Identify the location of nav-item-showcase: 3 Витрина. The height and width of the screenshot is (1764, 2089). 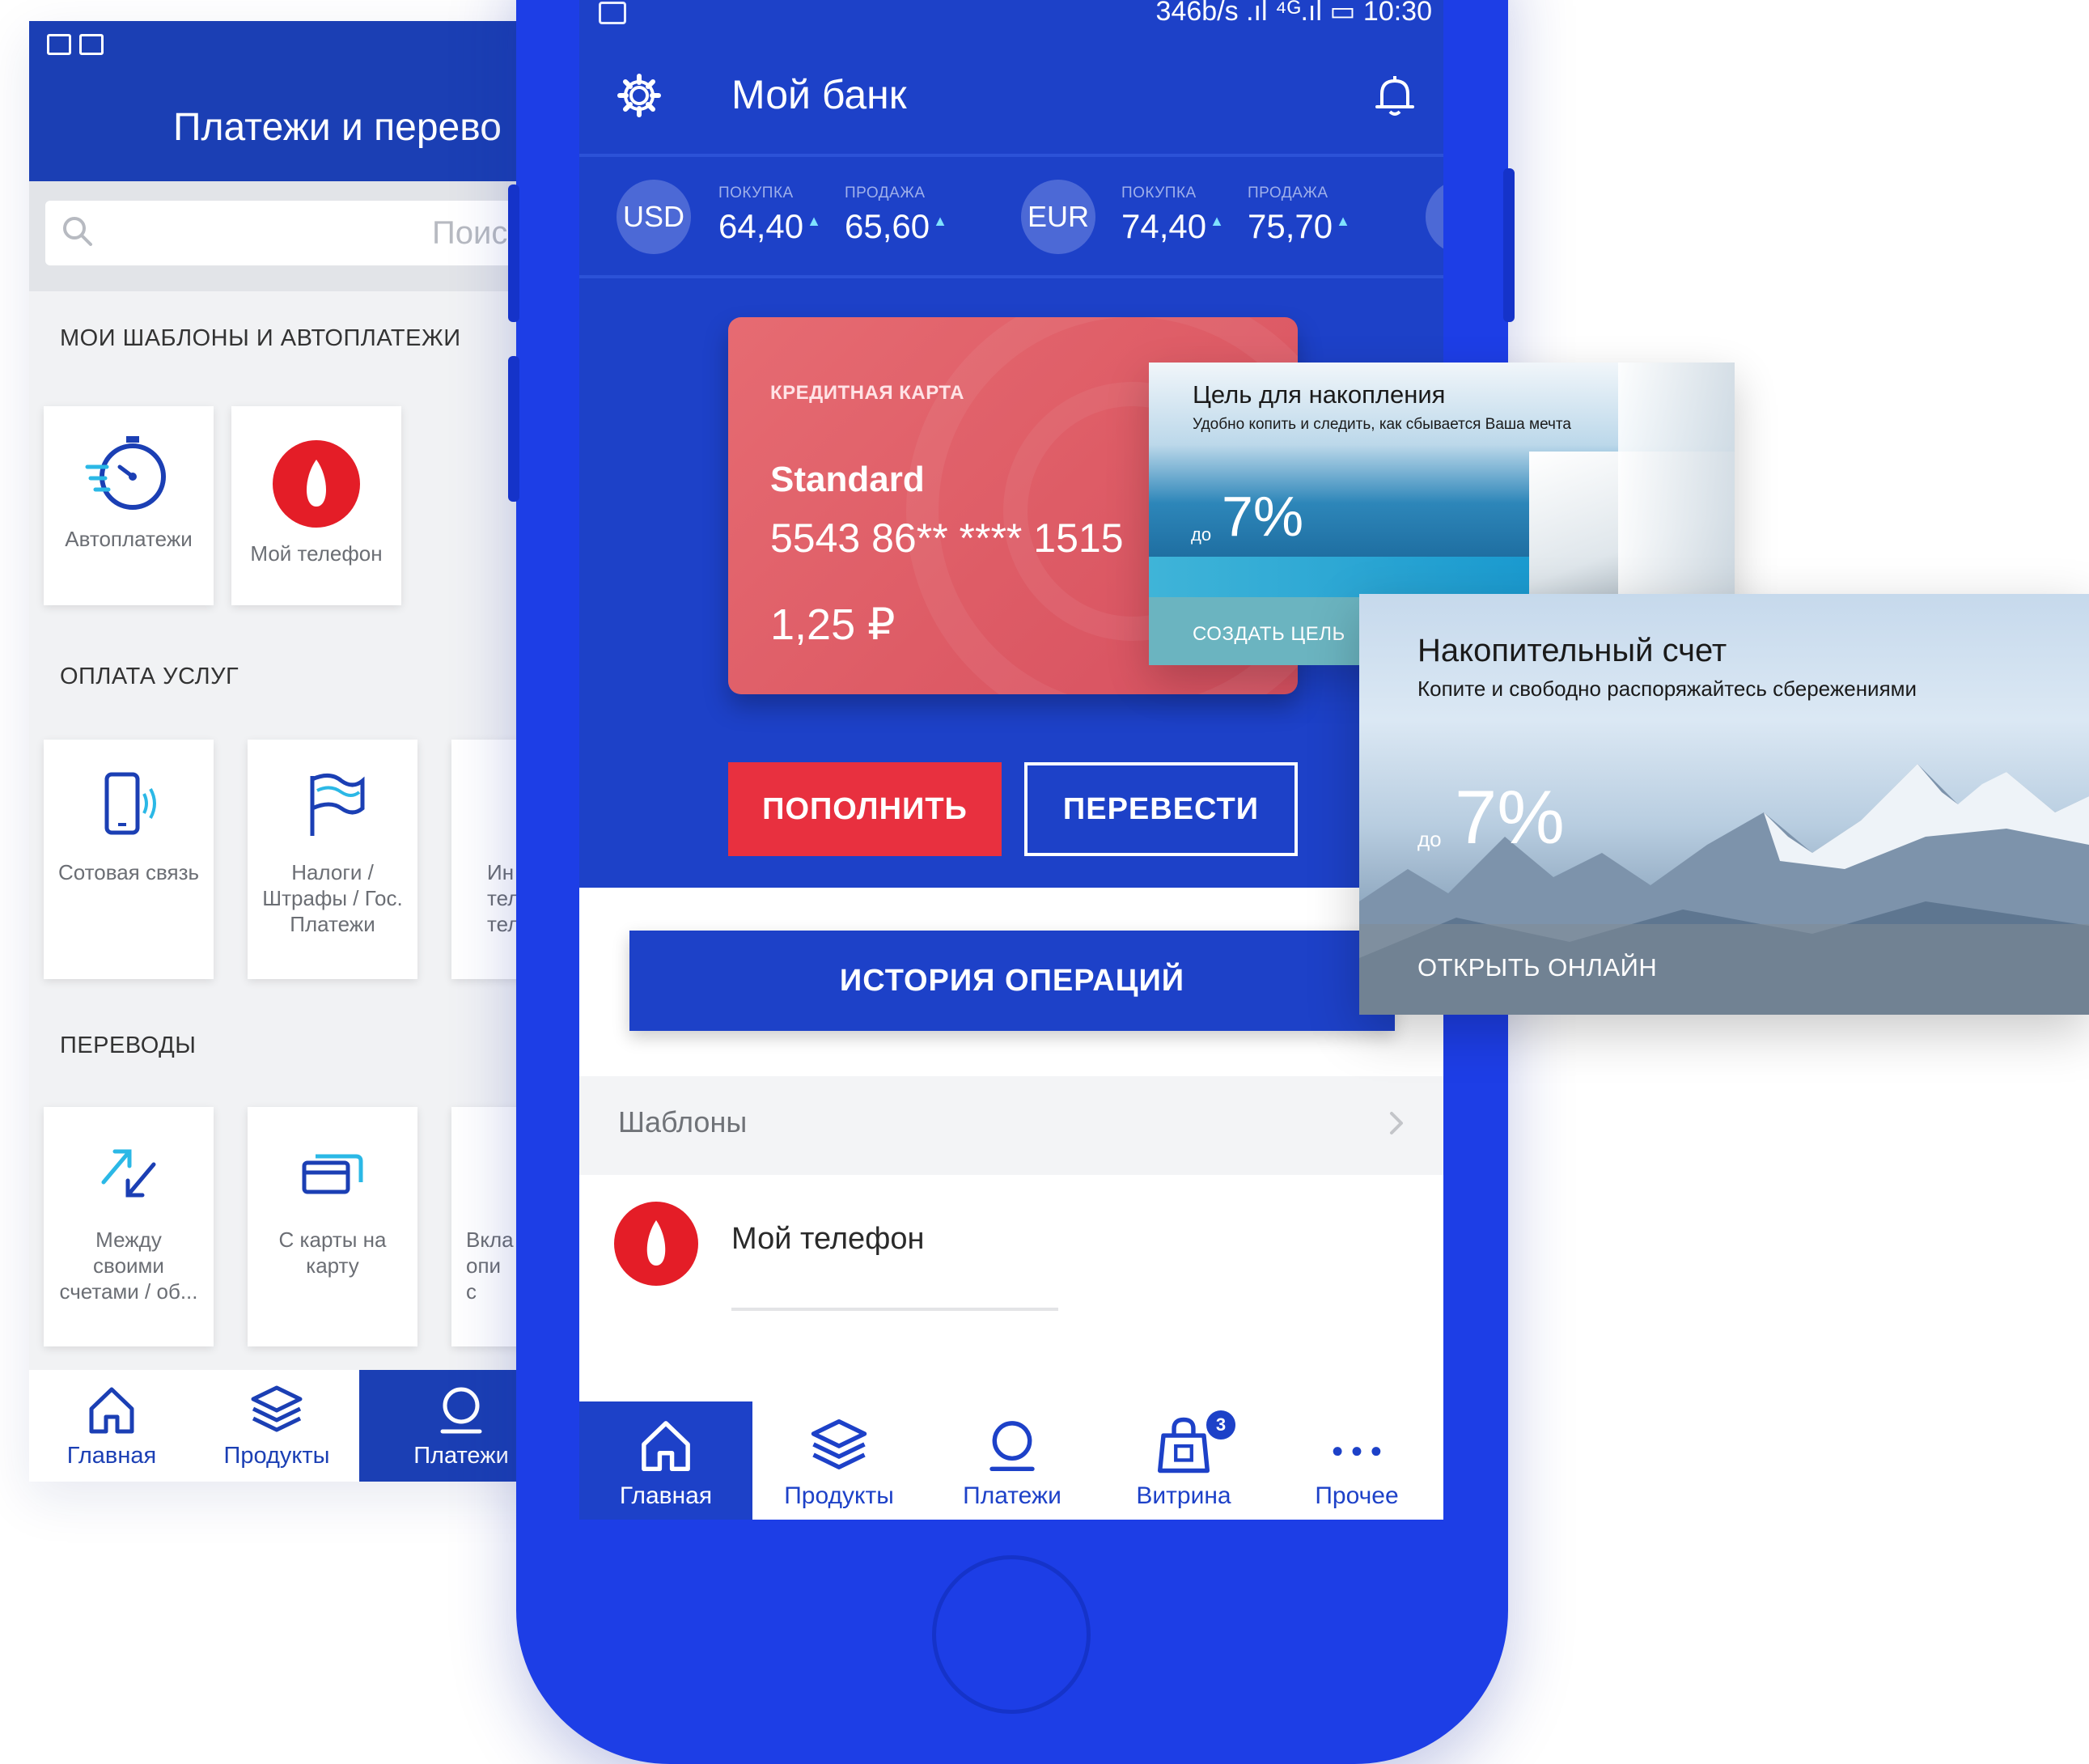
(1183, 1460).